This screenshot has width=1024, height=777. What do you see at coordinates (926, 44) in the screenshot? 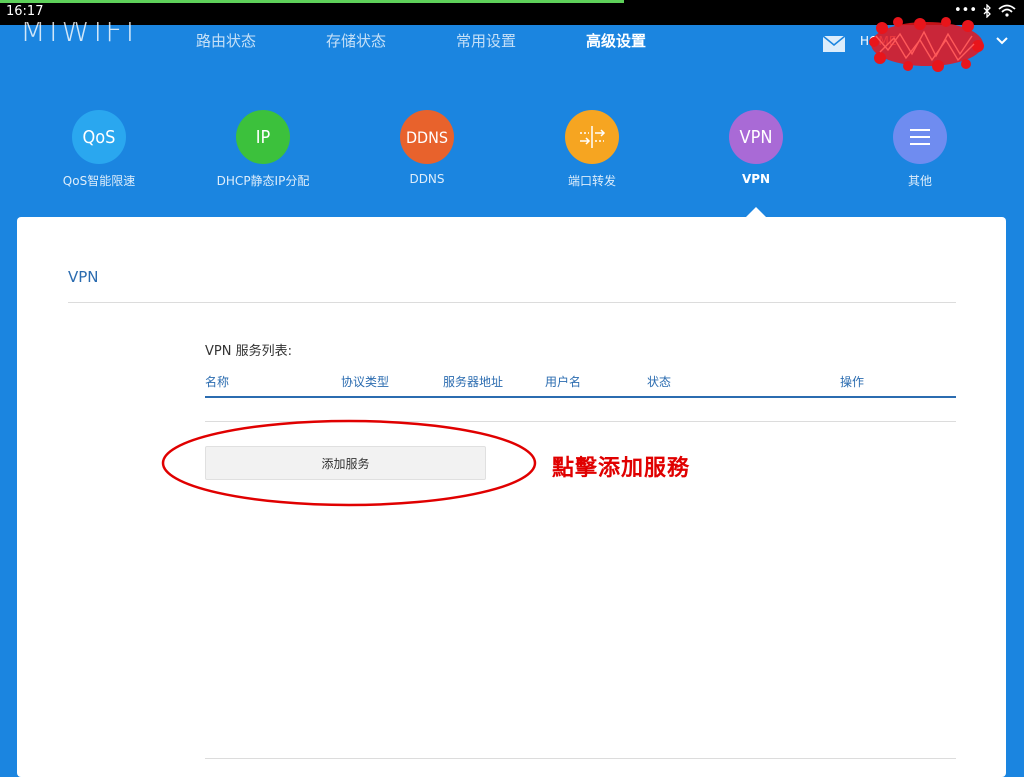
I see `redaction-scribble` at bounding box center [926, 44].